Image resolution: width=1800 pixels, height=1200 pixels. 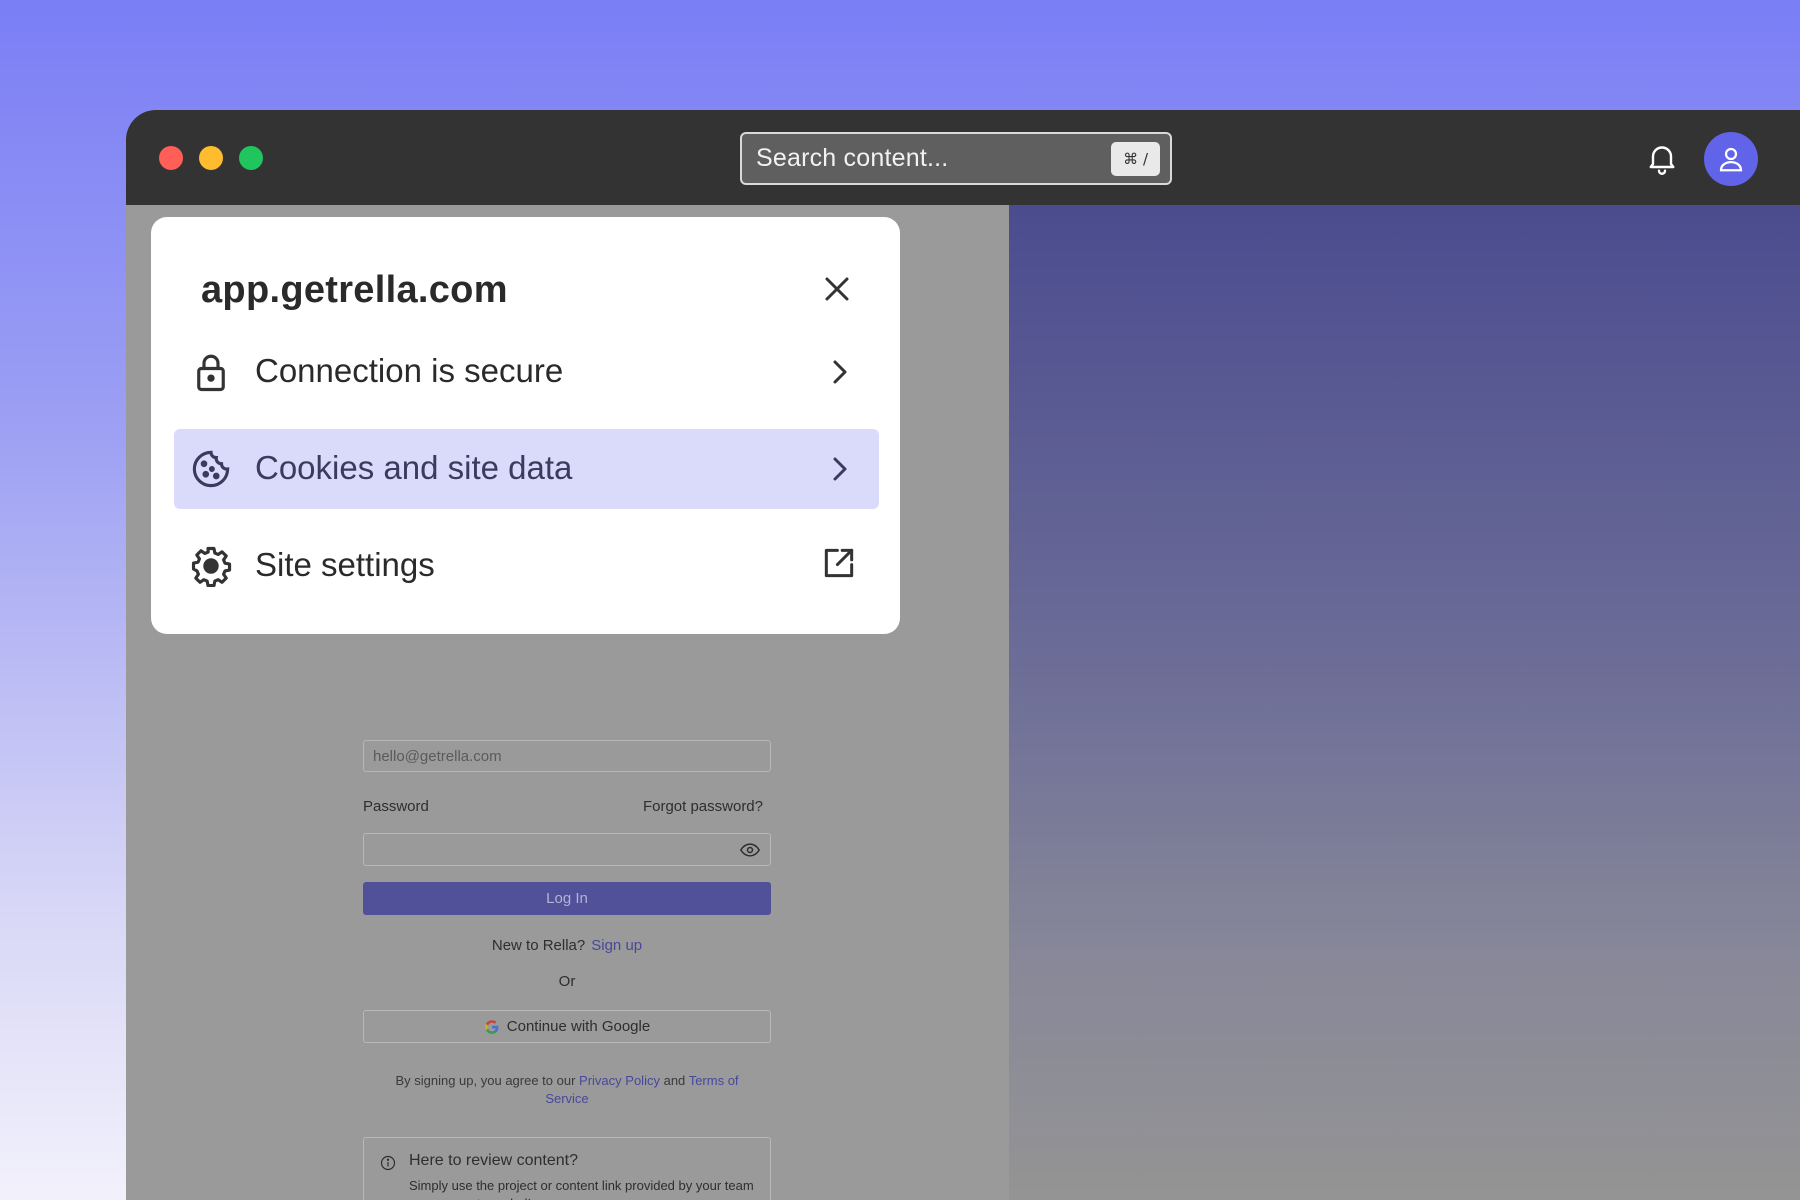 I want to click on login-button: Log In, so click(x=567, y=898).